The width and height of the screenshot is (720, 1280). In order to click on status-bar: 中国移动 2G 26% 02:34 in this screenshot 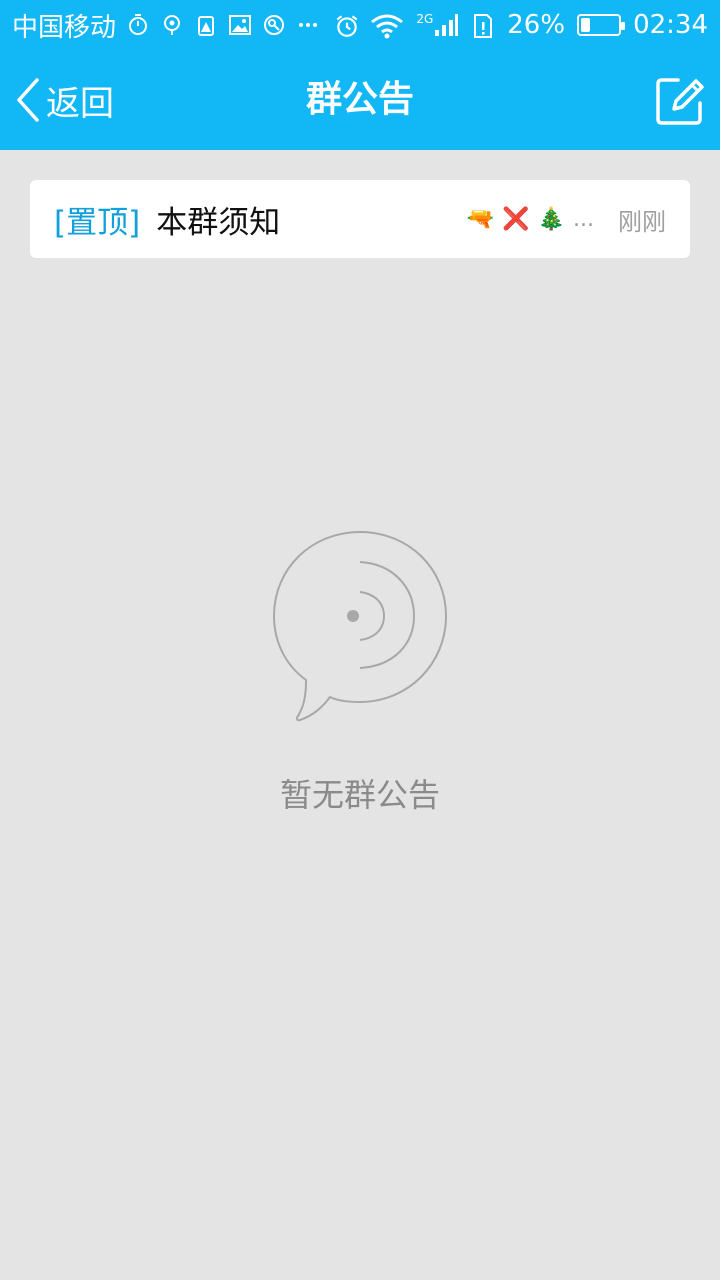, I will do `click(360, 25)`.